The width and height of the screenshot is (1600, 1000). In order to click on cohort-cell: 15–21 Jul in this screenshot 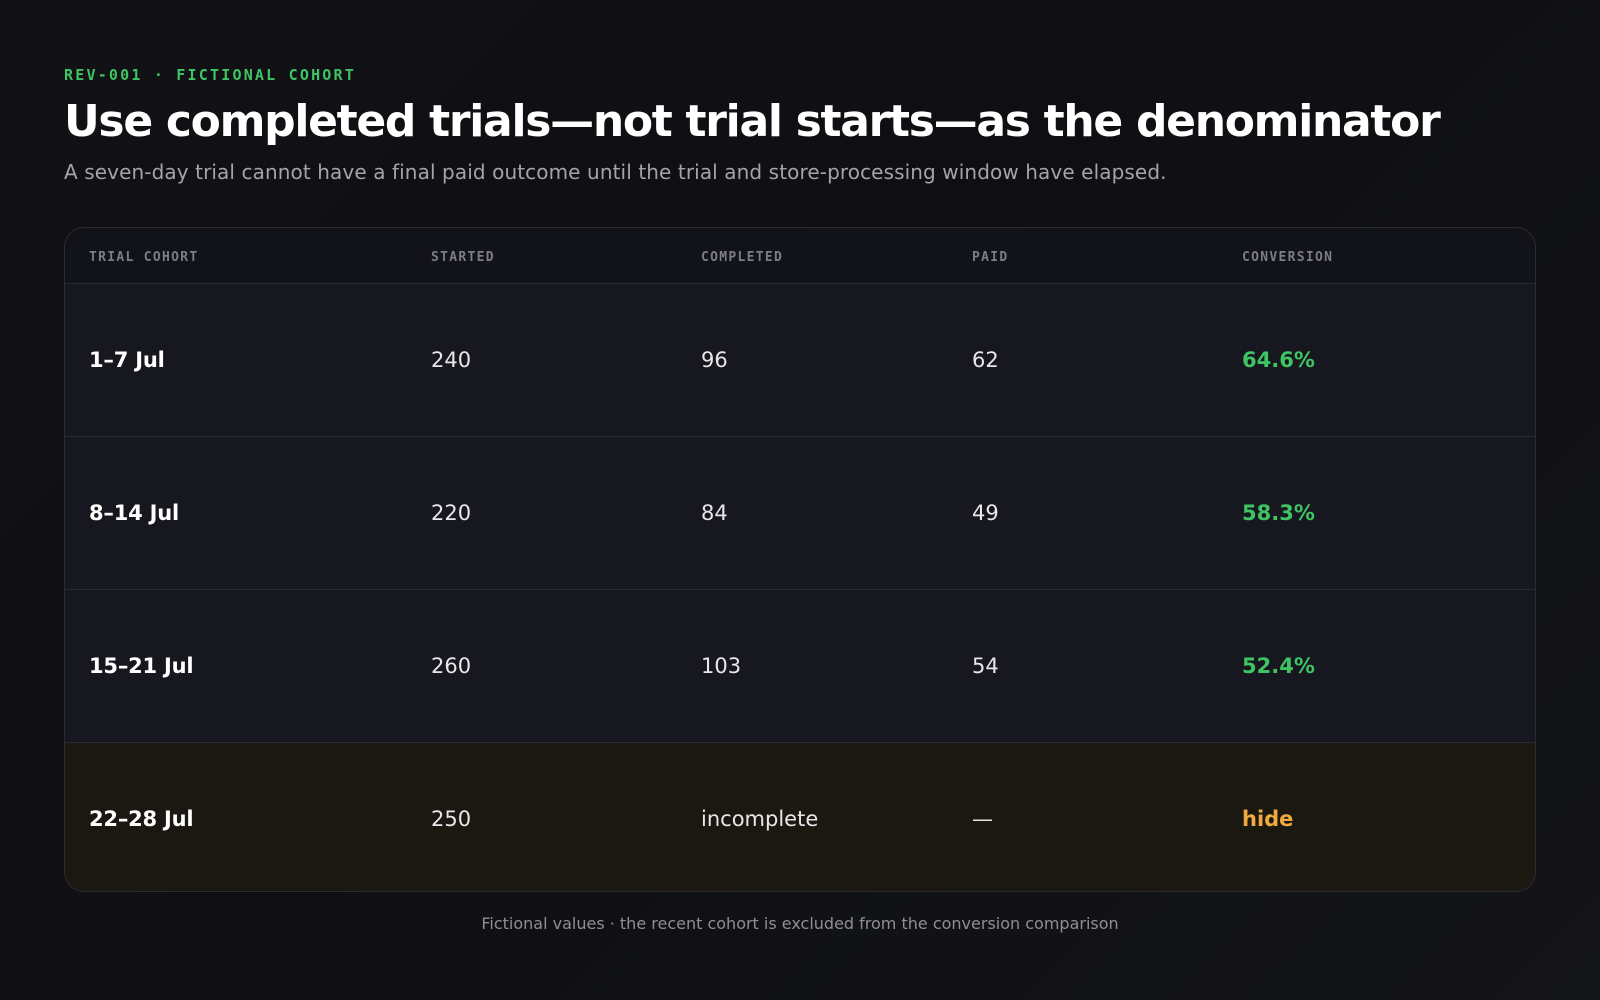, I will do `click(141, 666)`.